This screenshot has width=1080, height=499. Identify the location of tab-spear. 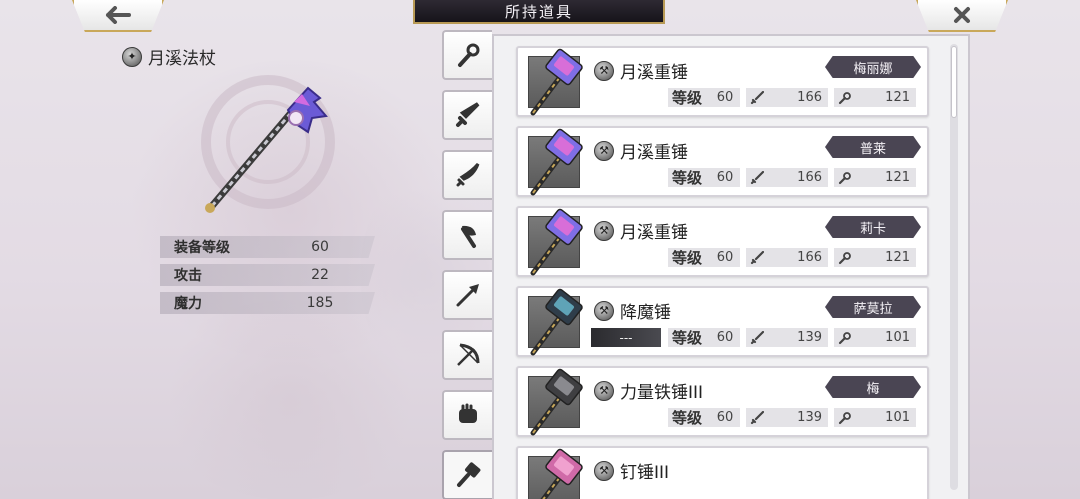
(467, 295).